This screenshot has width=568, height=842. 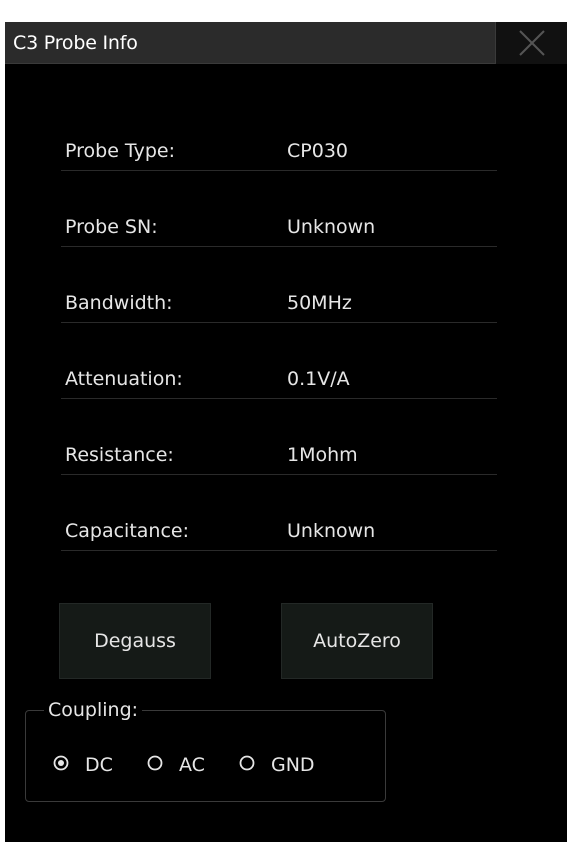 I want to click on coupling-legend: Coupling:, so click(x=93, y=710).